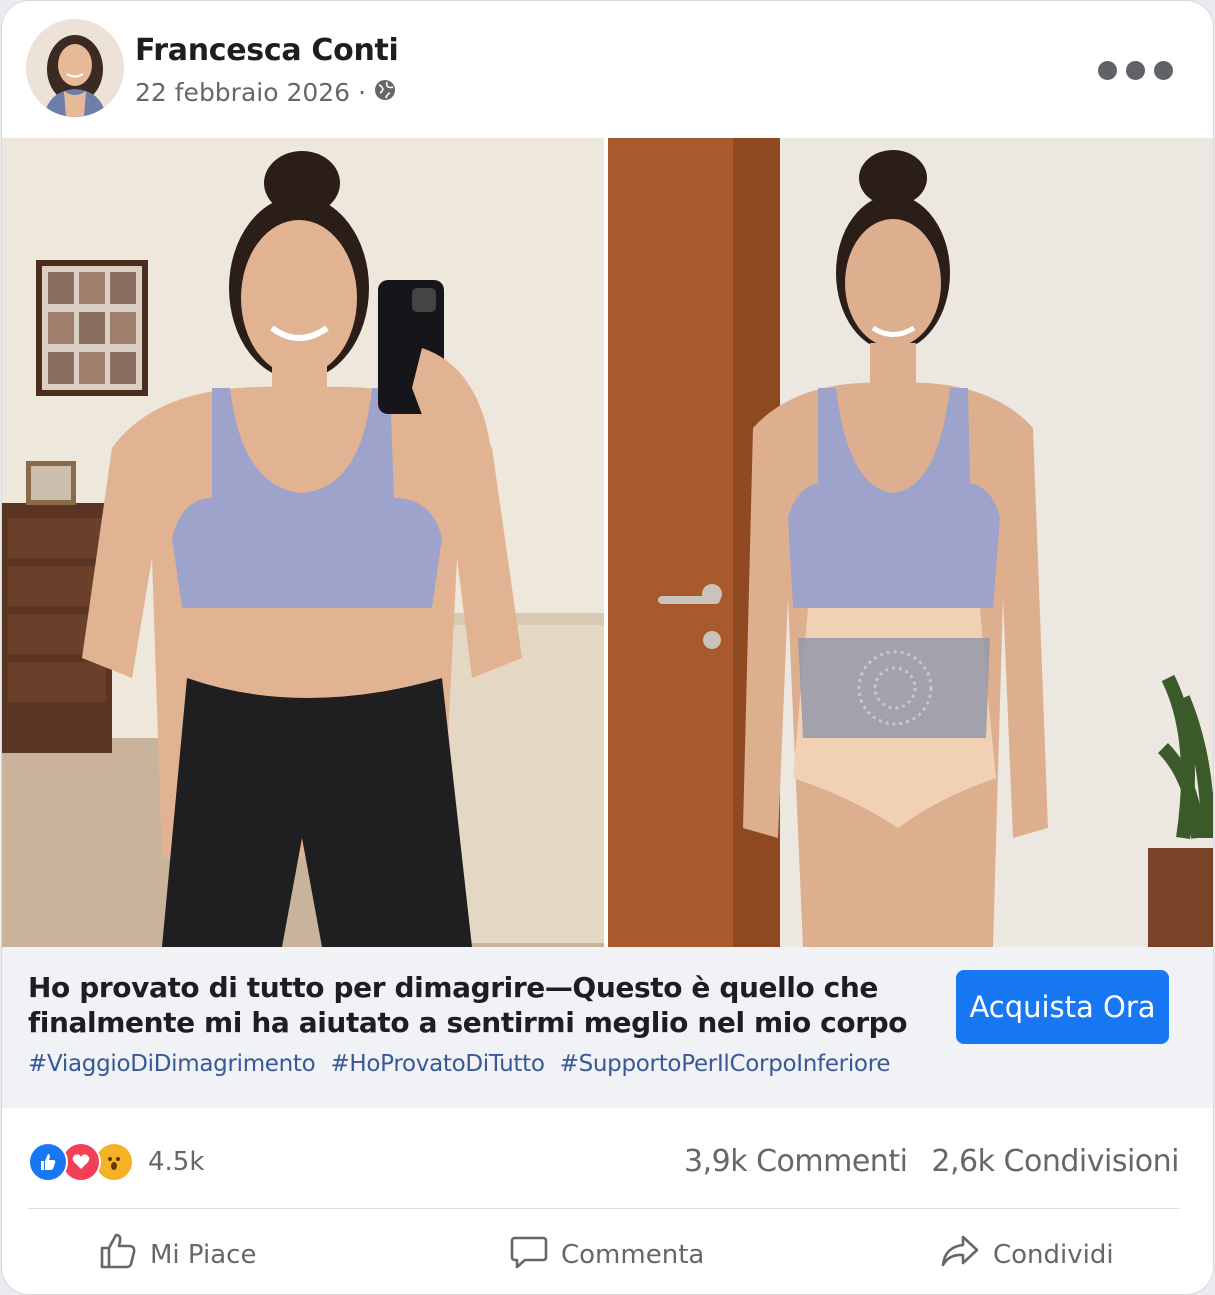 This screenshot has width=1215, height=1295. Describe the element at coordinates (607, 69) in the screenshot. I see `post-header: Francesca Conti 22 febbraio 2026 ·` at that location.